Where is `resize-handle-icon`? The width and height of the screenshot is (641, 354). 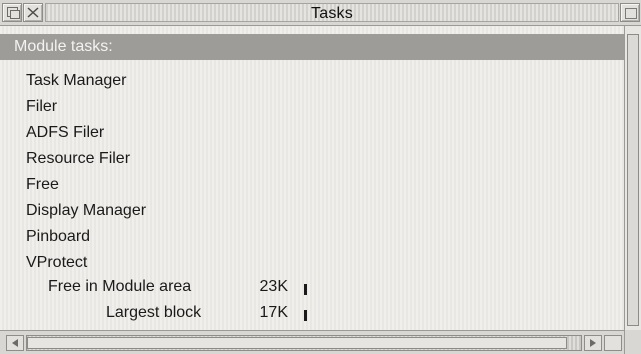
resize-handle-icon is located at coordinates (613, 343).